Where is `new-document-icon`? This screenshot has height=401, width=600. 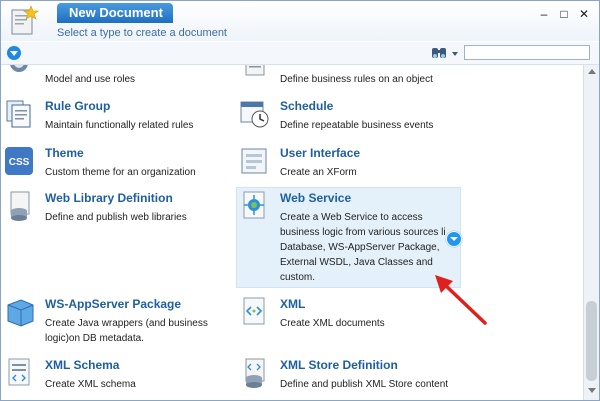 new-document-icon is located at coordinates (25, 20).